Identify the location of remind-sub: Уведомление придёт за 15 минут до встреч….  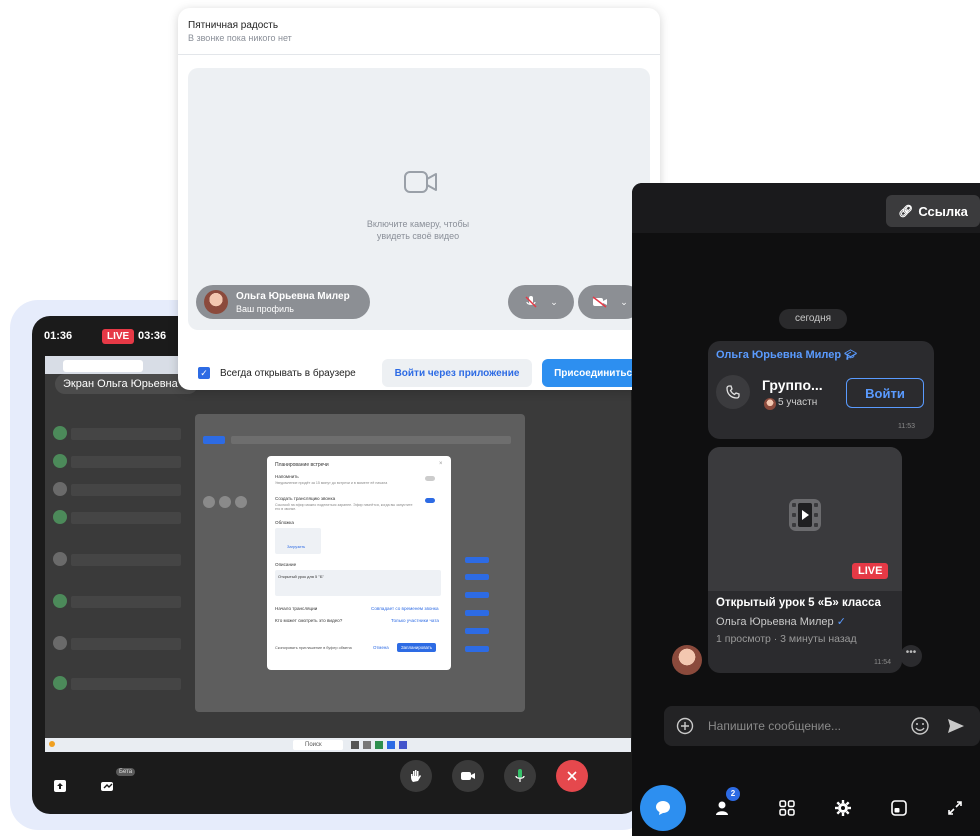
(331, 483).